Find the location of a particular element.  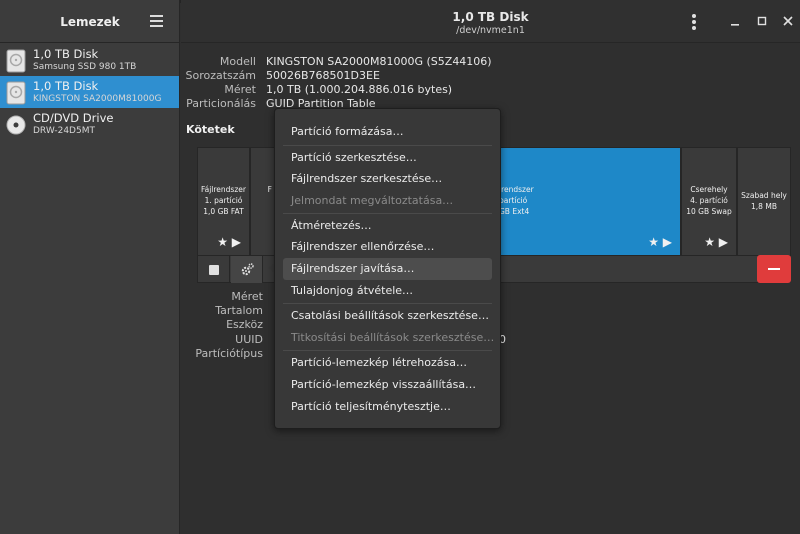

close-icon is located at coordinates (788, 21).